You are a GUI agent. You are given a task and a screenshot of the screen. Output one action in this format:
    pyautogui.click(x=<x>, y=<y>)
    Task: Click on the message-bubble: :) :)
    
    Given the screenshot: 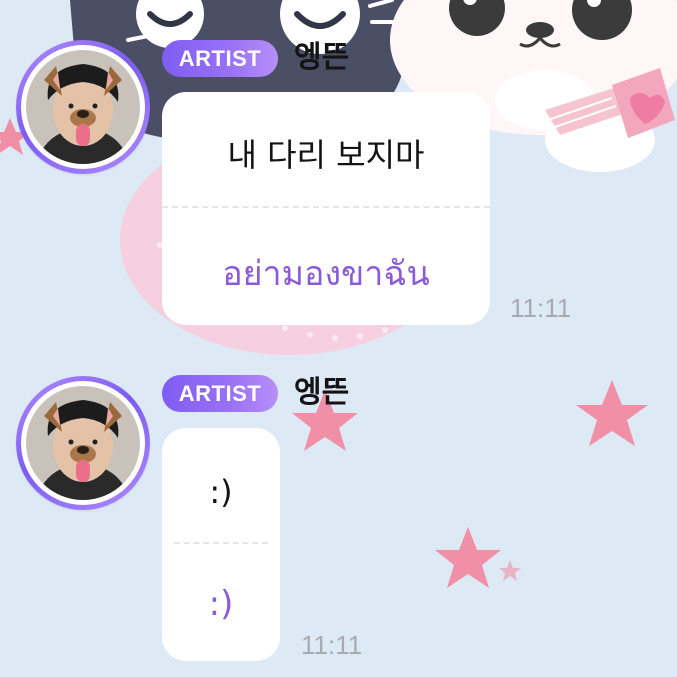 What is the action you would take?
    pyautogui.click(x=221, y=544)
    